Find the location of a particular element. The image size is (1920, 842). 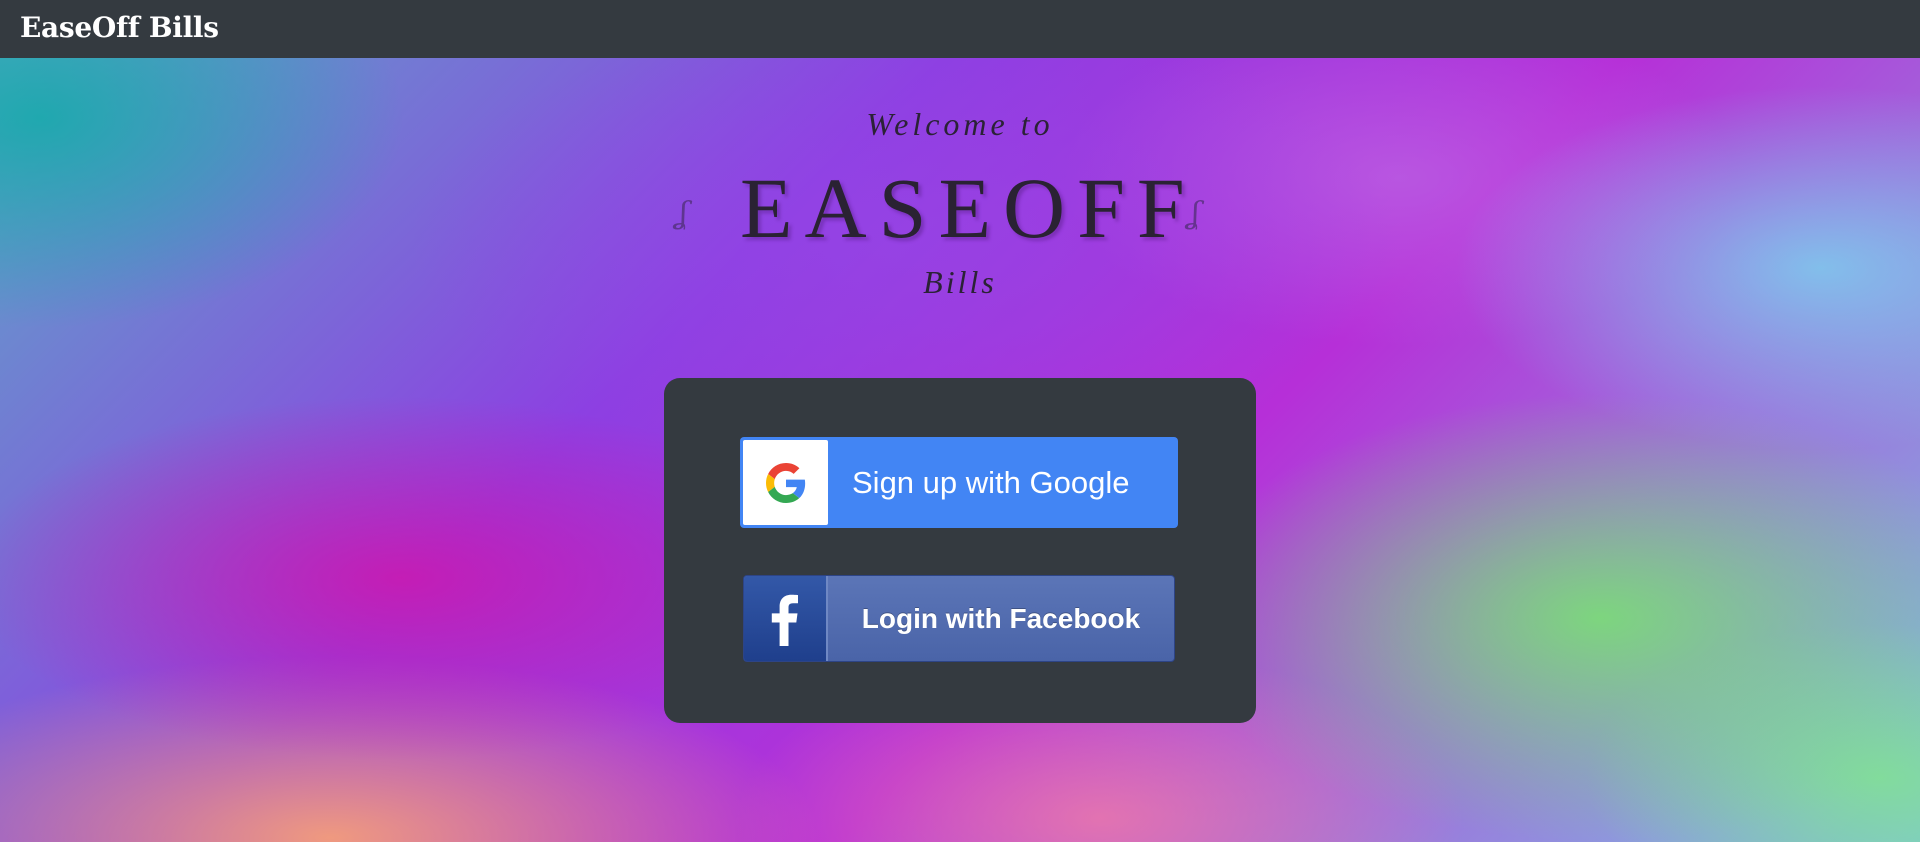

hero-subtitle: Bills is located at coordinates (960, 282).